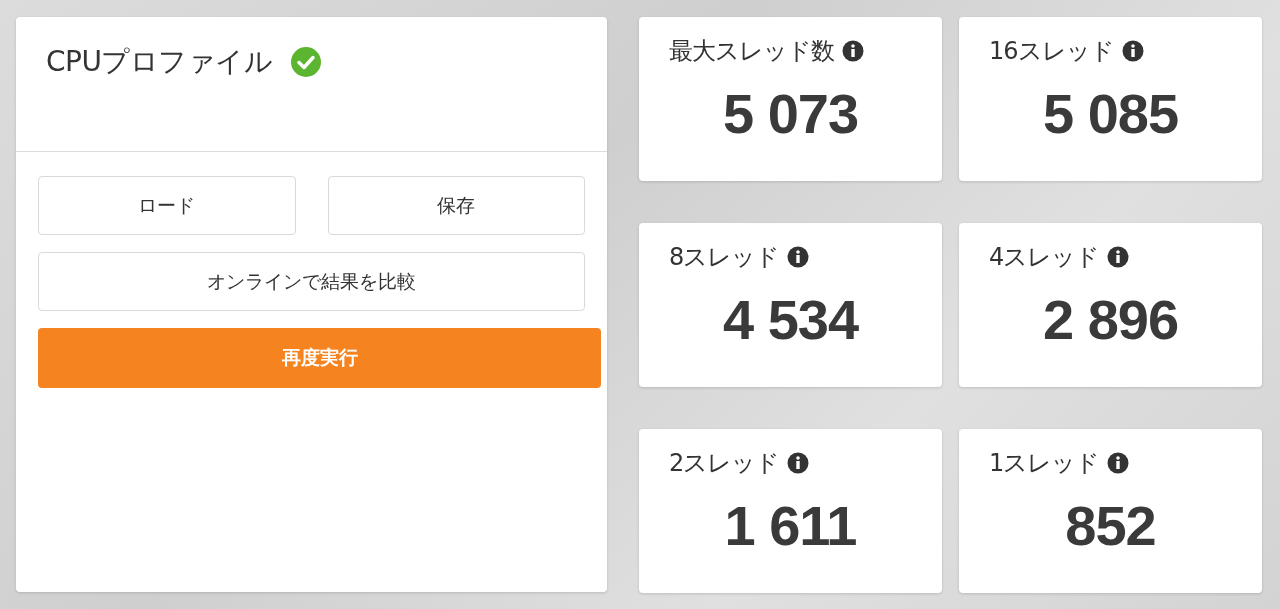  What do you see at coordinates (311, 281) in the screenshot?
I see `compare-button: オンラインで結果を比較` at bounding box center [311, 281].